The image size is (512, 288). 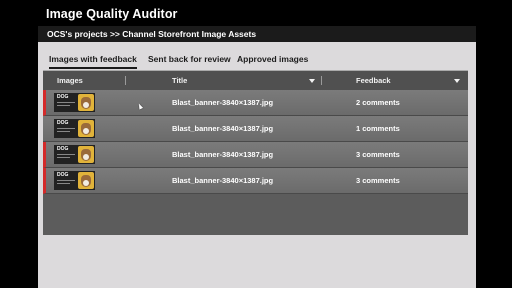 What do you see at coordinates (255, 80) in the screenshot?
I see `table-header: Images Title Feedback` at bounding box center [255, 80].